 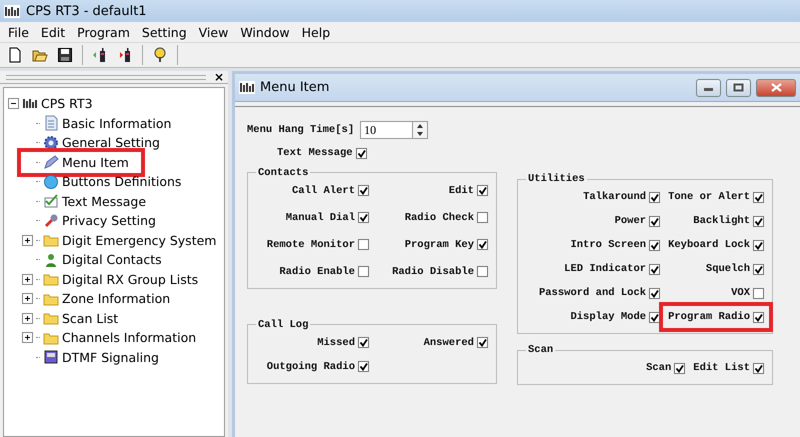 What do you see at coordinates (608, 245) in the screenshot?
I see `checkbox-label: Intro Screen` at bounding box center [608, 245].